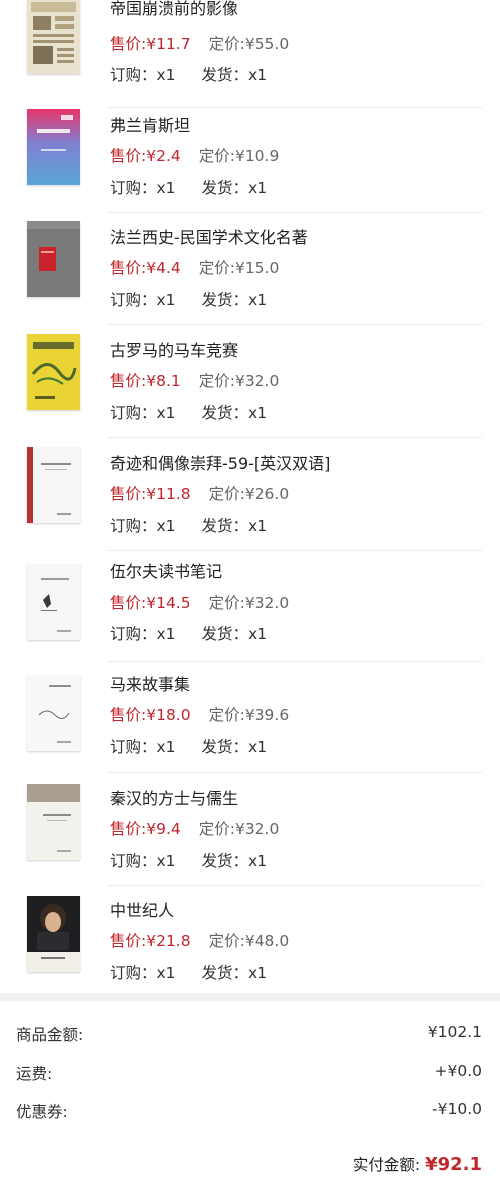 This screenshot has width=500, height=1177. I want to click on order-item: 帝国崩溃前的影像 售价:¥11.7 定价:¥55.0 订购：x1 发货：x1, so click(250, 54).